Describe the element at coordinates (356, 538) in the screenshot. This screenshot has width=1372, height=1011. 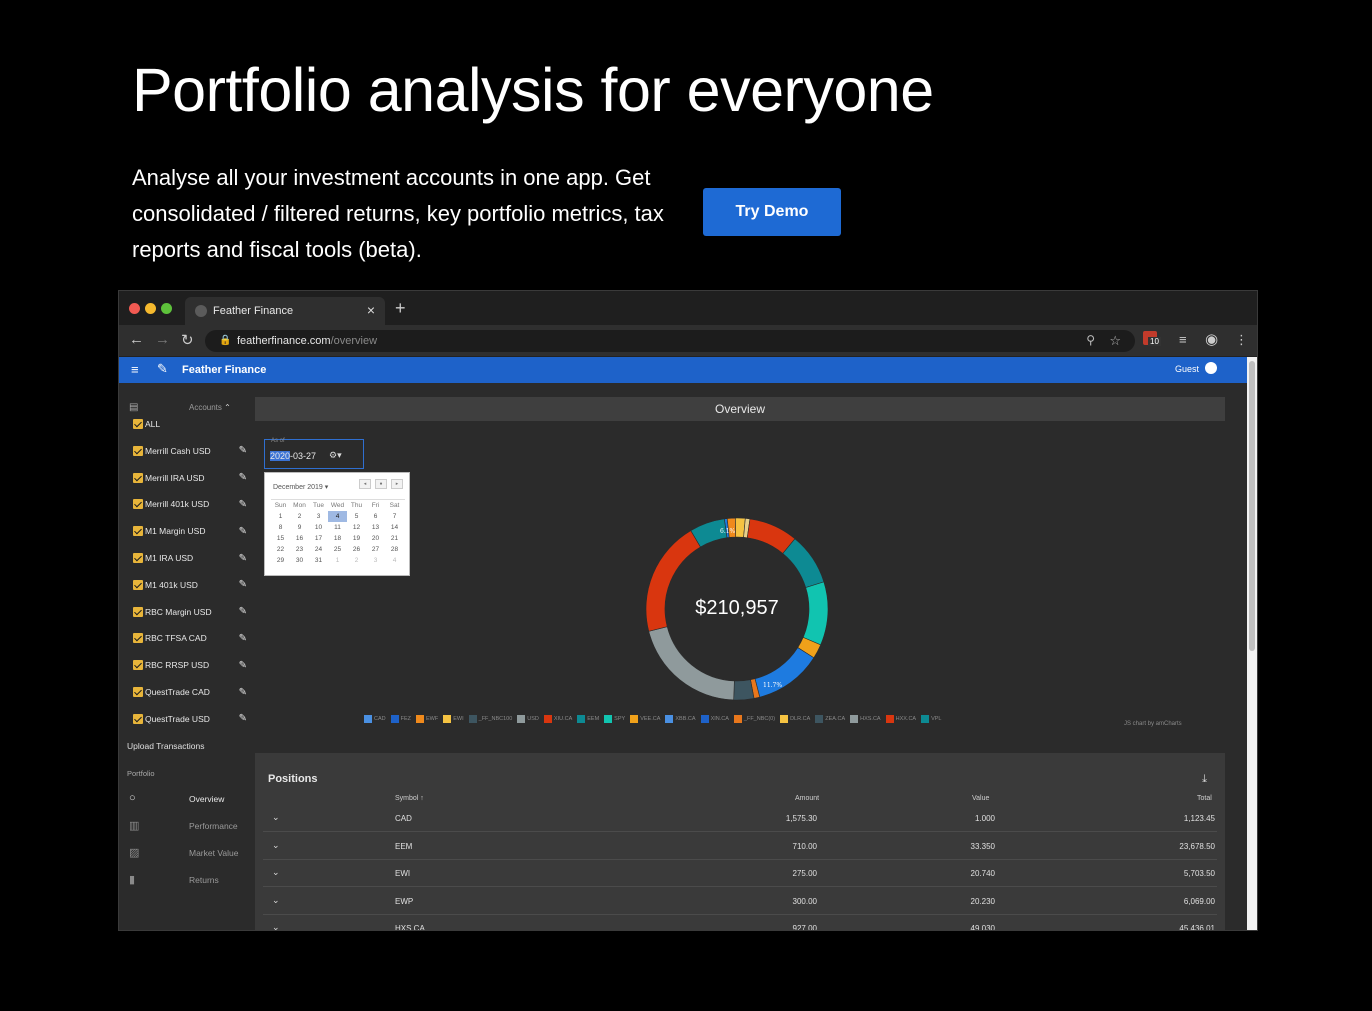
I see `calendar-day: 19` at that location.